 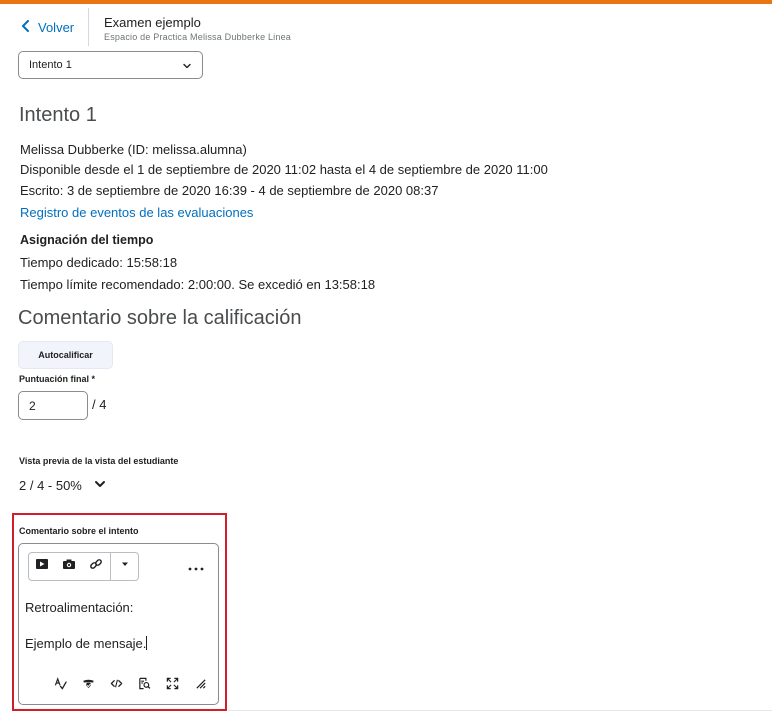 I want to click on final-score-label: Puntuación final *, so click(x=57, y=379).